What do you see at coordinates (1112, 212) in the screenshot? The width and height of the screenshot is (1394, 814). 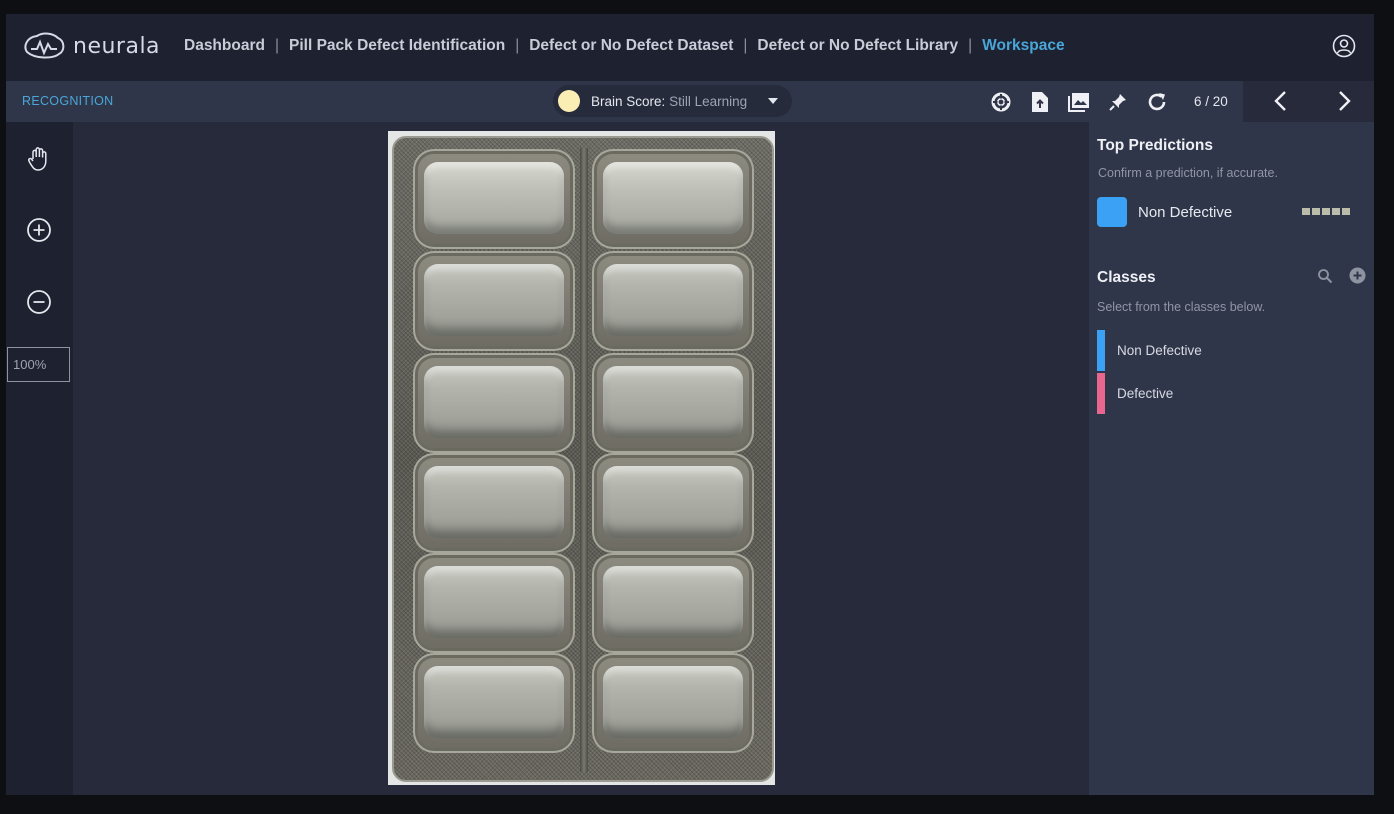 I see `prediction-color-swatch` at bounding box center [1112, 212].